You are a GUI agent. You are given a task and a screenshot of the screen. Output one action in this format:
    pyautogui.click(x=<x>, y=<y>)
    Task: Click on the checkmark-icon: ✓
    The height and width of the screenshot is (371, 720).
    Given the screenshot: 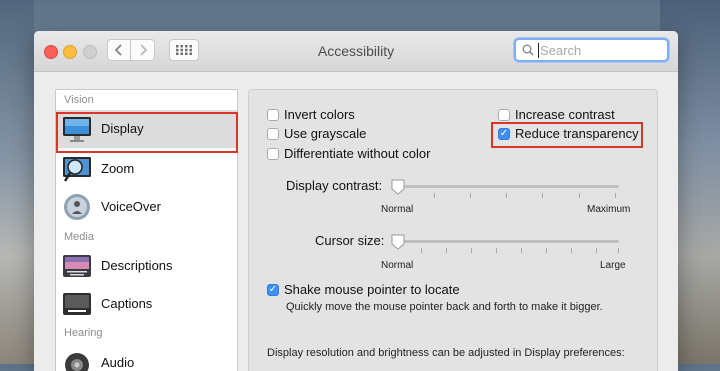 What is the action you would take?
    pyautogui.click(x=273, y=289)
    